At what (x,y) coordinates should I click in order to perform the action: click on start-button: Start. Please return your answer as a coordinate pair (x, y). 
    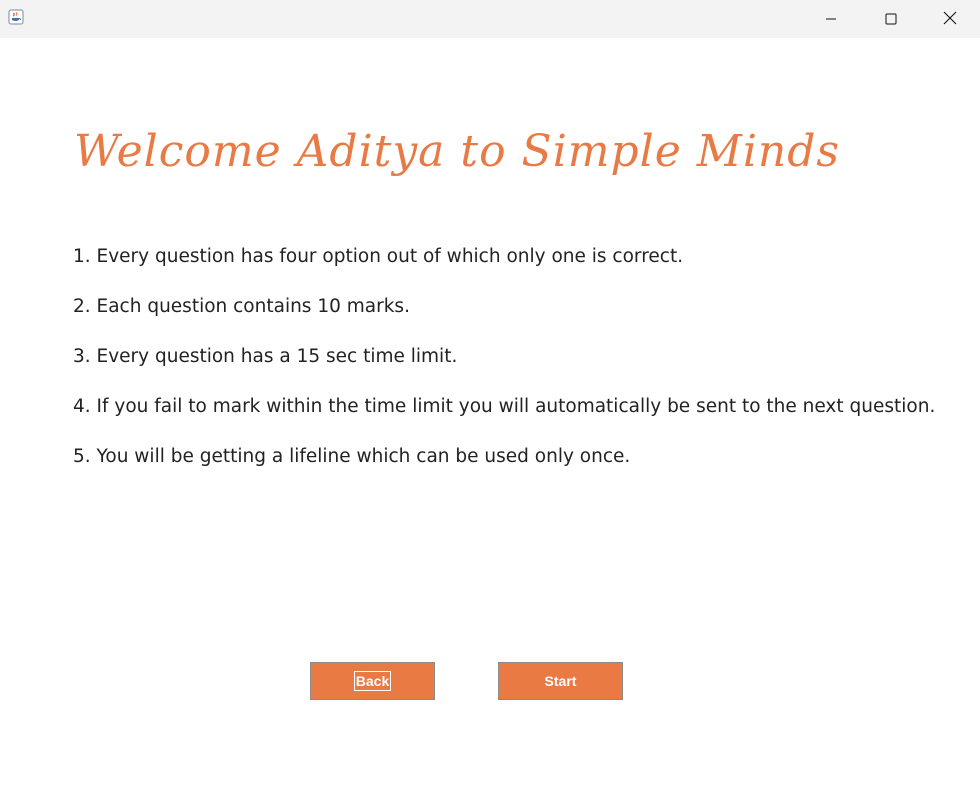
    Looking at the image, I should click on (560, 681).